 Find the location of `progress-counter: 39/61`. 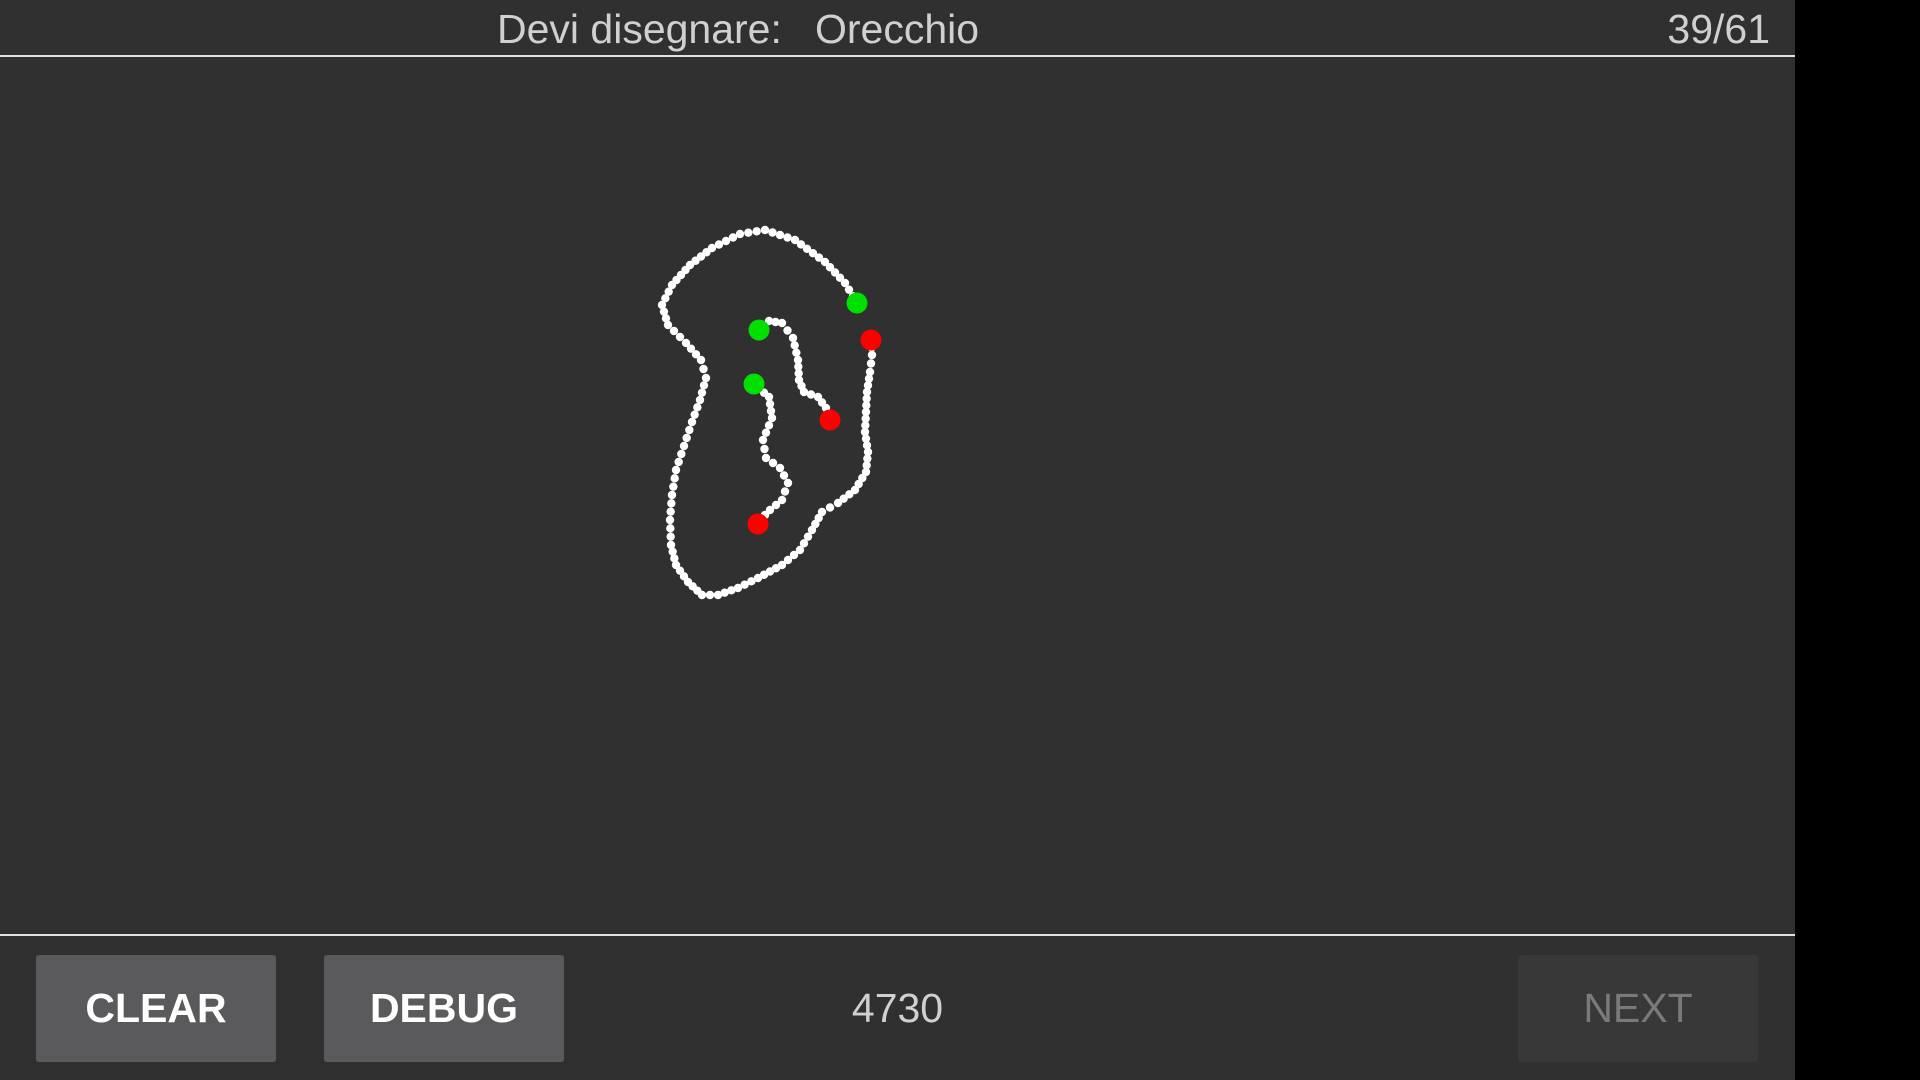

progress-counter: 39/61 is located at coordinates (1718, 29).